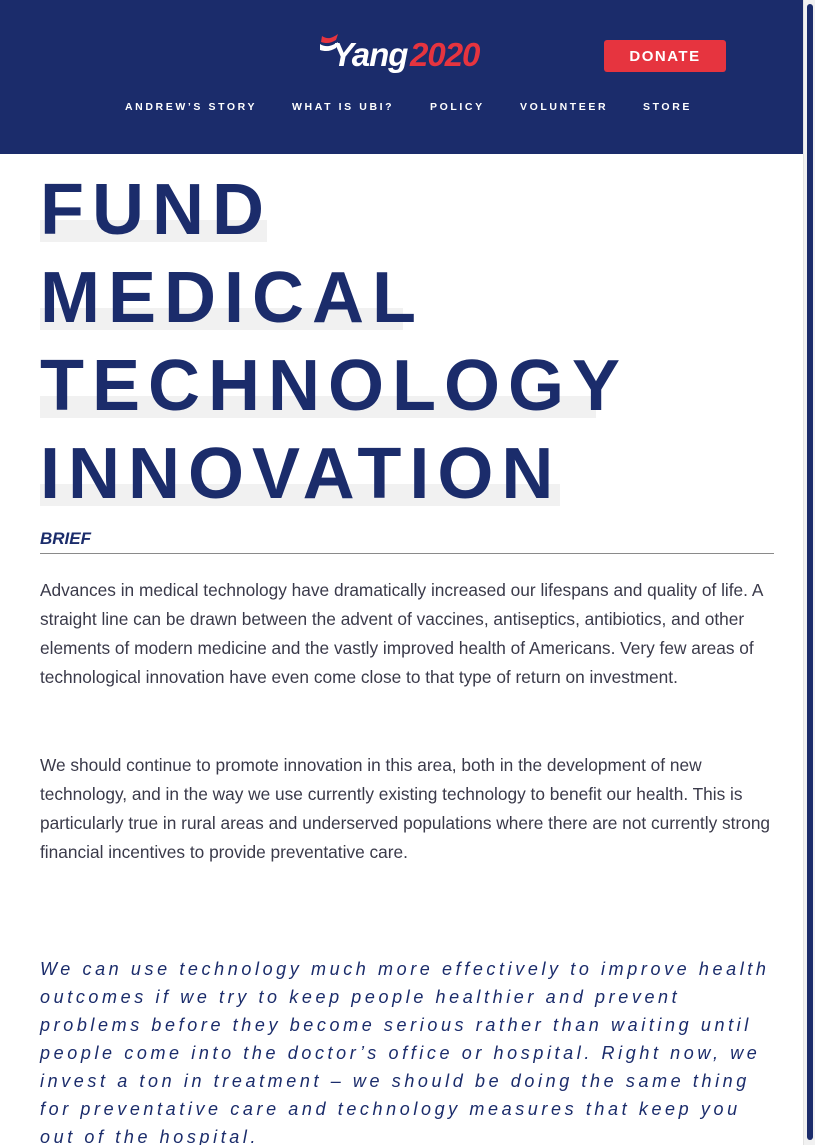 The image size is (815, 1145). I want to click on scrollbar-thumb, so click(810, 572).